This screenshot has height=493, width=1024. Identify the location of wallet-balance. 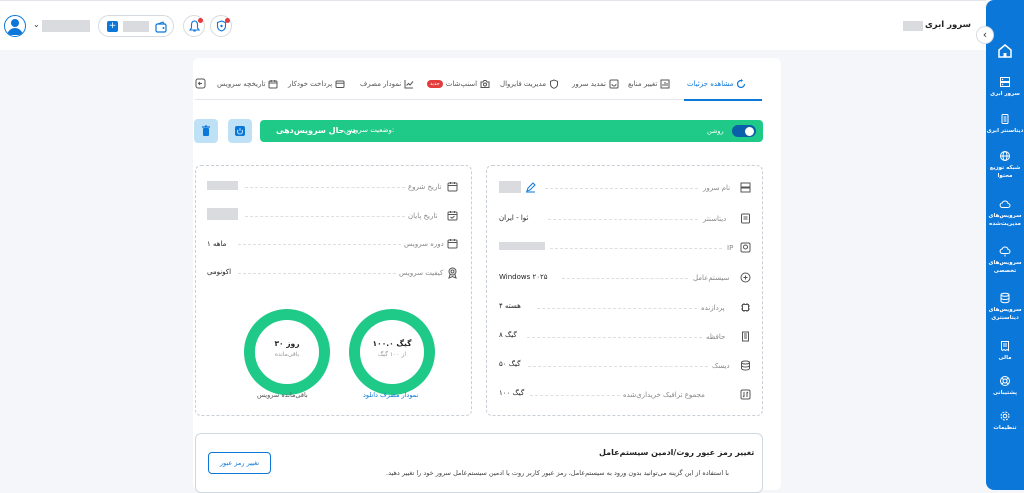
(136, 26).